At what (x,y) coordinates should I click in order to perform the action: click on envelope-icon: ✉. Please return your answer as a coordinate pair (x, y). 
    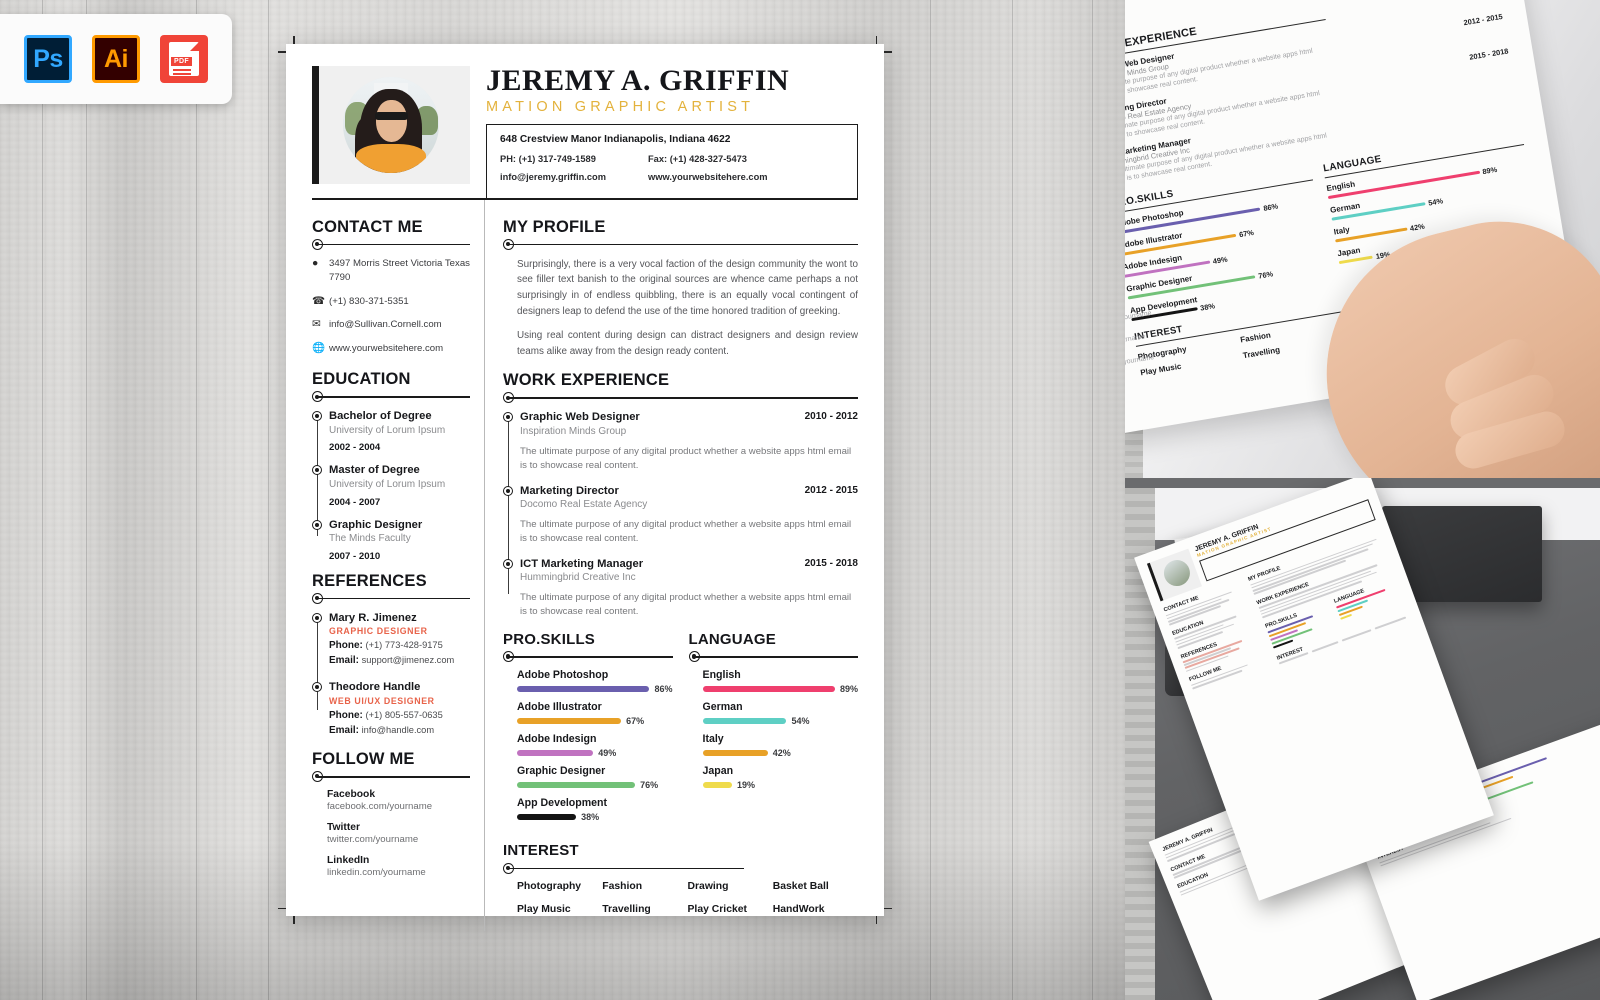
    Looking at the image, I should click on (316, 324).